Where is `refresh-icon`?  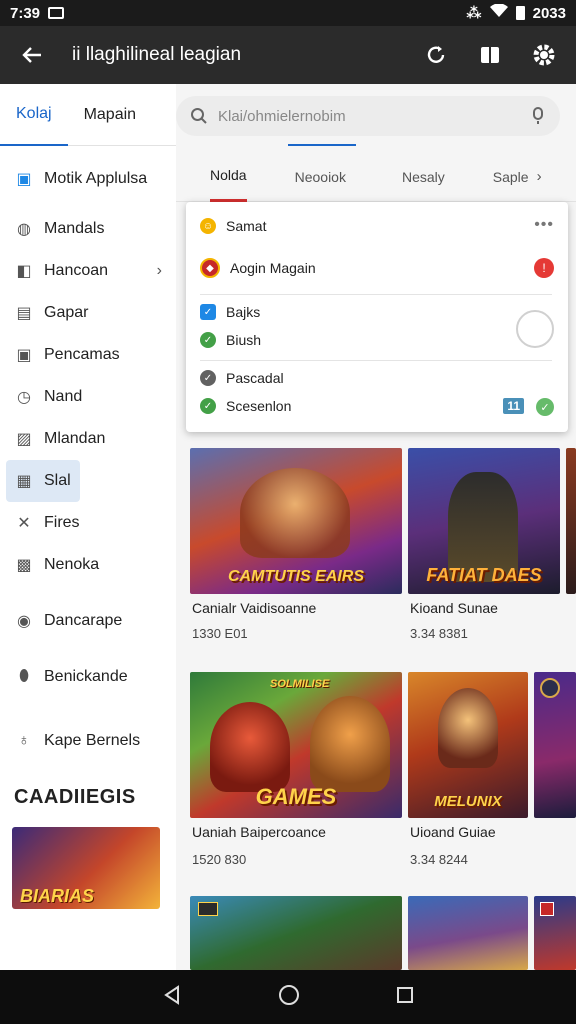 refresh-icon is located at coordinates (436, 54).